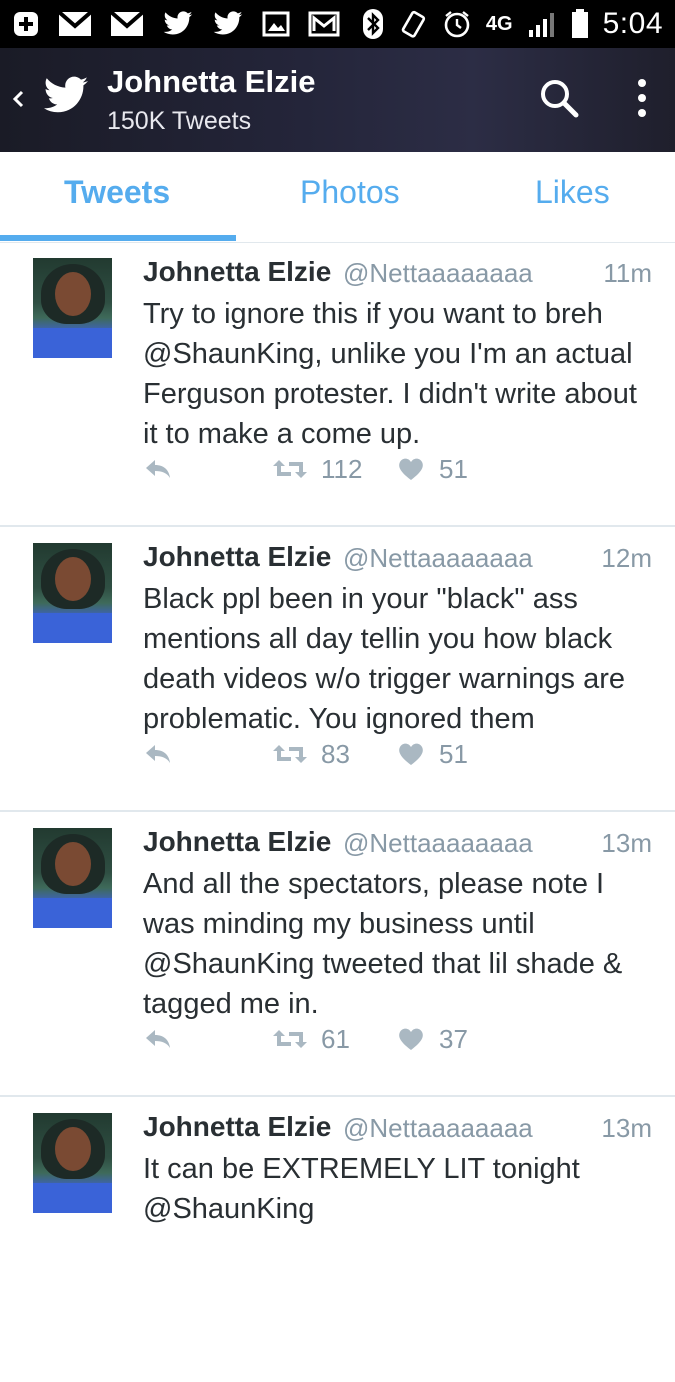  I want to click on network-type-label: 4G, so click(499, 24).